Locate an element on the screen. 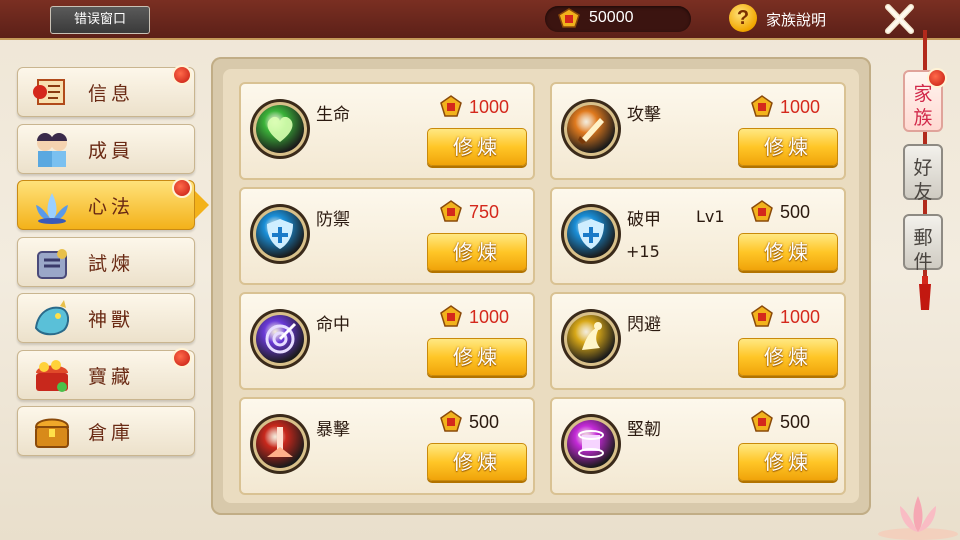  menu-item-2: 成員 is located at coordinates (106, 149).